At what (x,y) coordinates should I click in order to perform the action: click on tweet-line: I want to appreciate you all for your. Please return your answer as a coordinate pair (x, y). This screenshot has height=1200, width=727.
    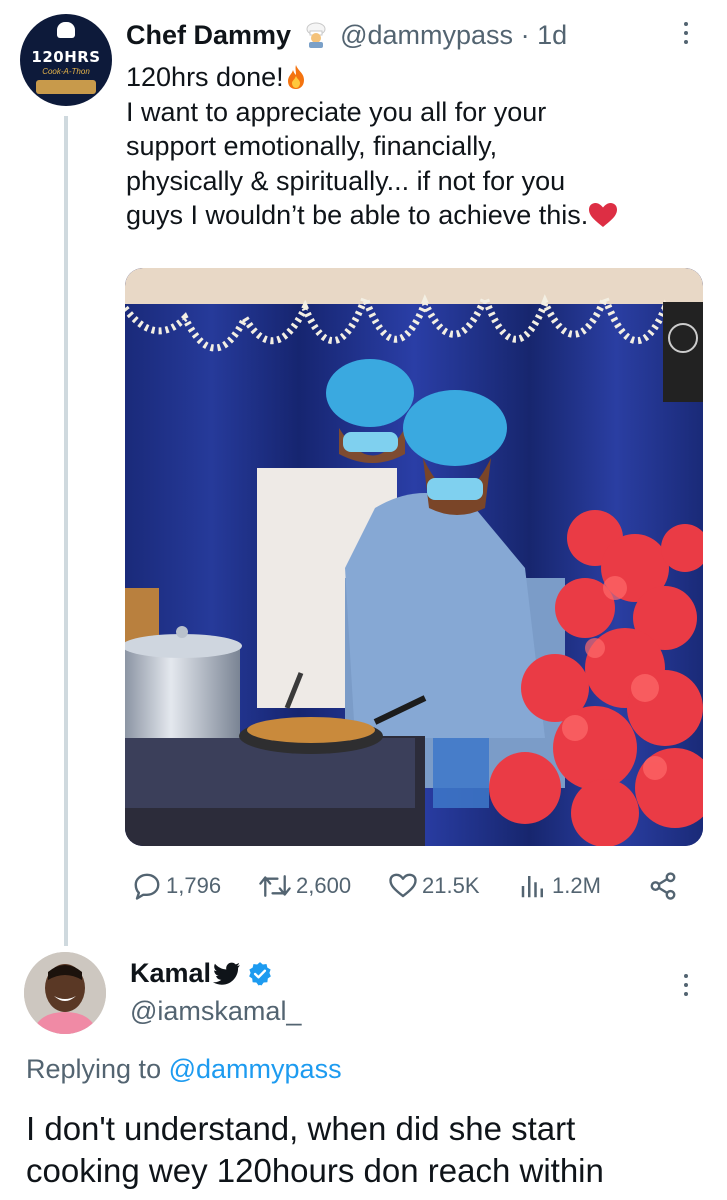
    Looking at the image, I should click on (336, 111).